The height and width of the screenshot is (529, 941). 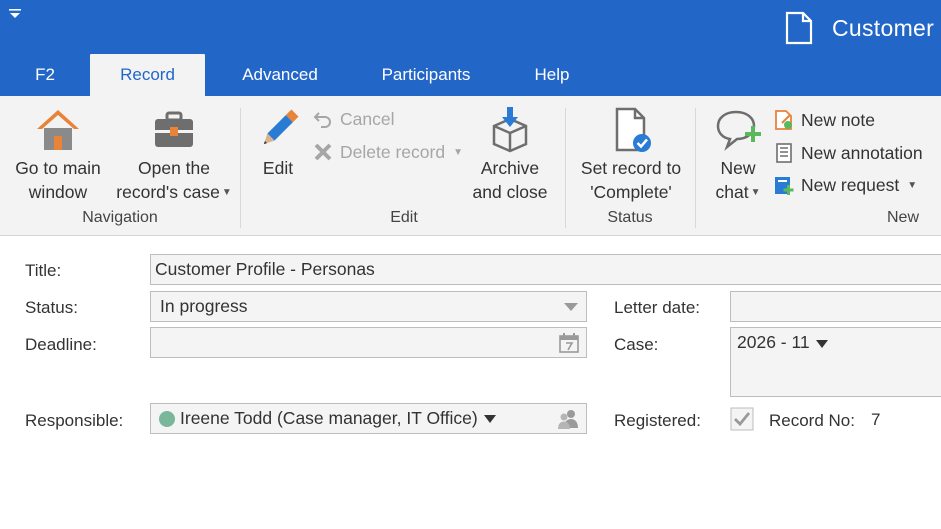 I want to click on new-note-label: New note, so click(x=838, y=119).